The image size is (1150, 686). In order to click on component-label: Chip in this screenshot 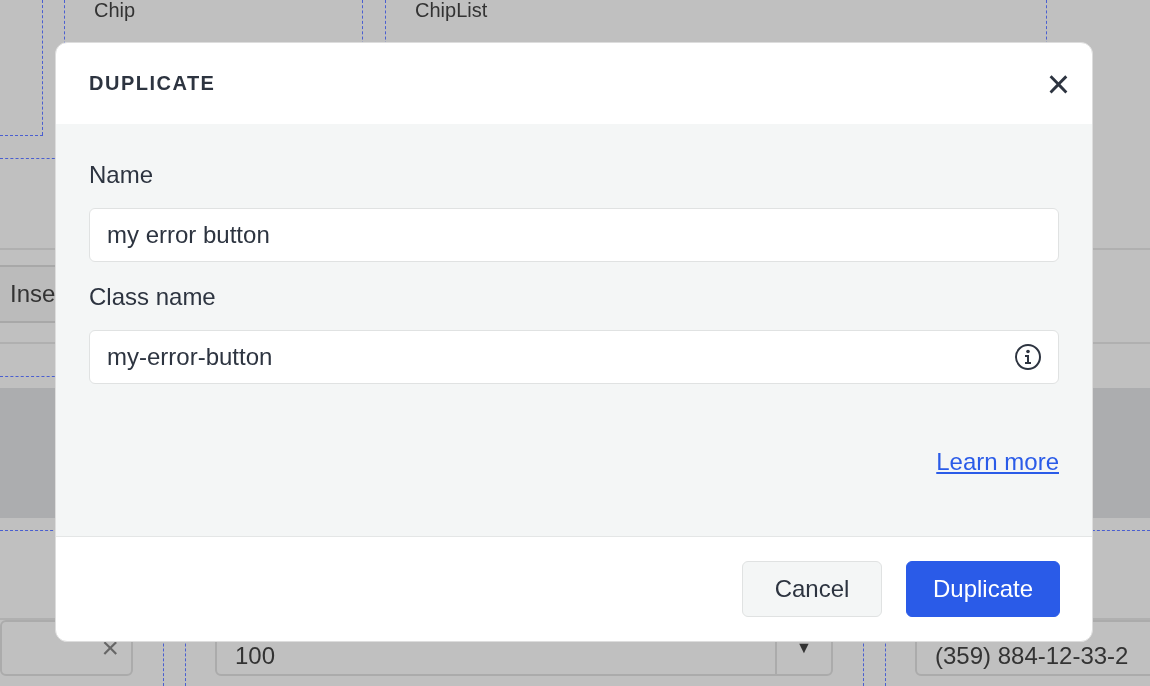, I will do `click(115, 11)`.